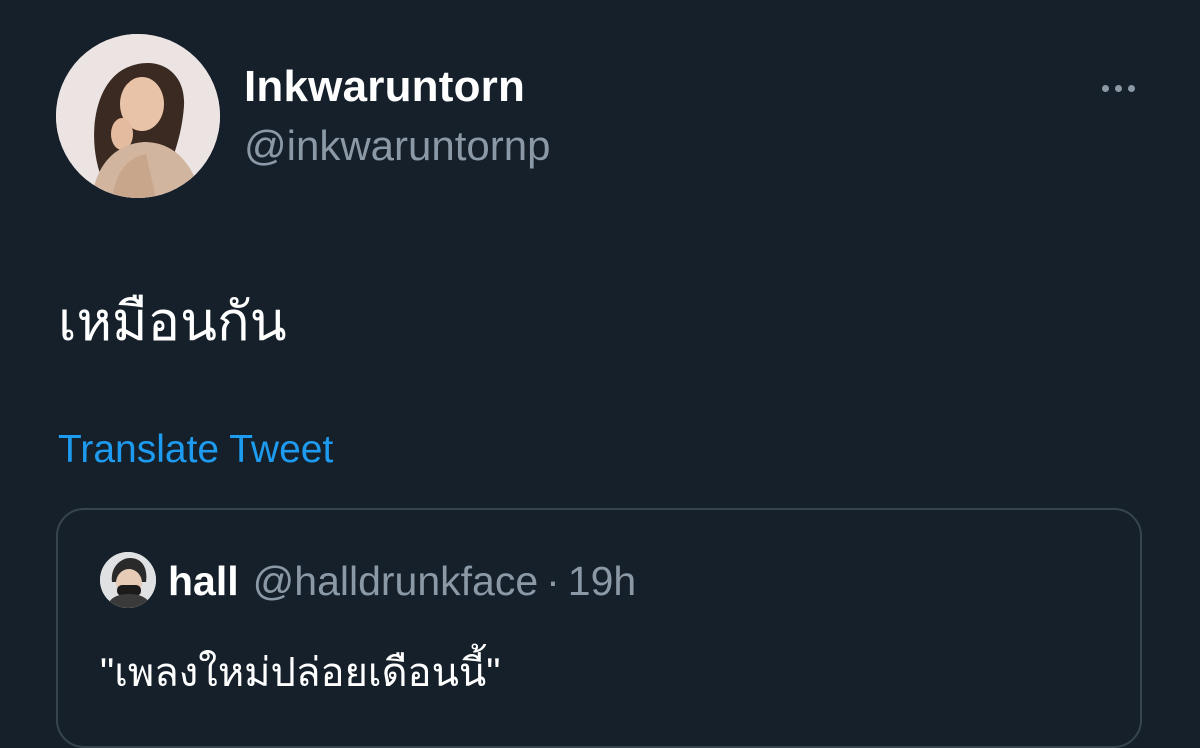 The image size is (1200, 748). I want to click on translate-tweet-link: Translate Tweet, so click(195, 450).